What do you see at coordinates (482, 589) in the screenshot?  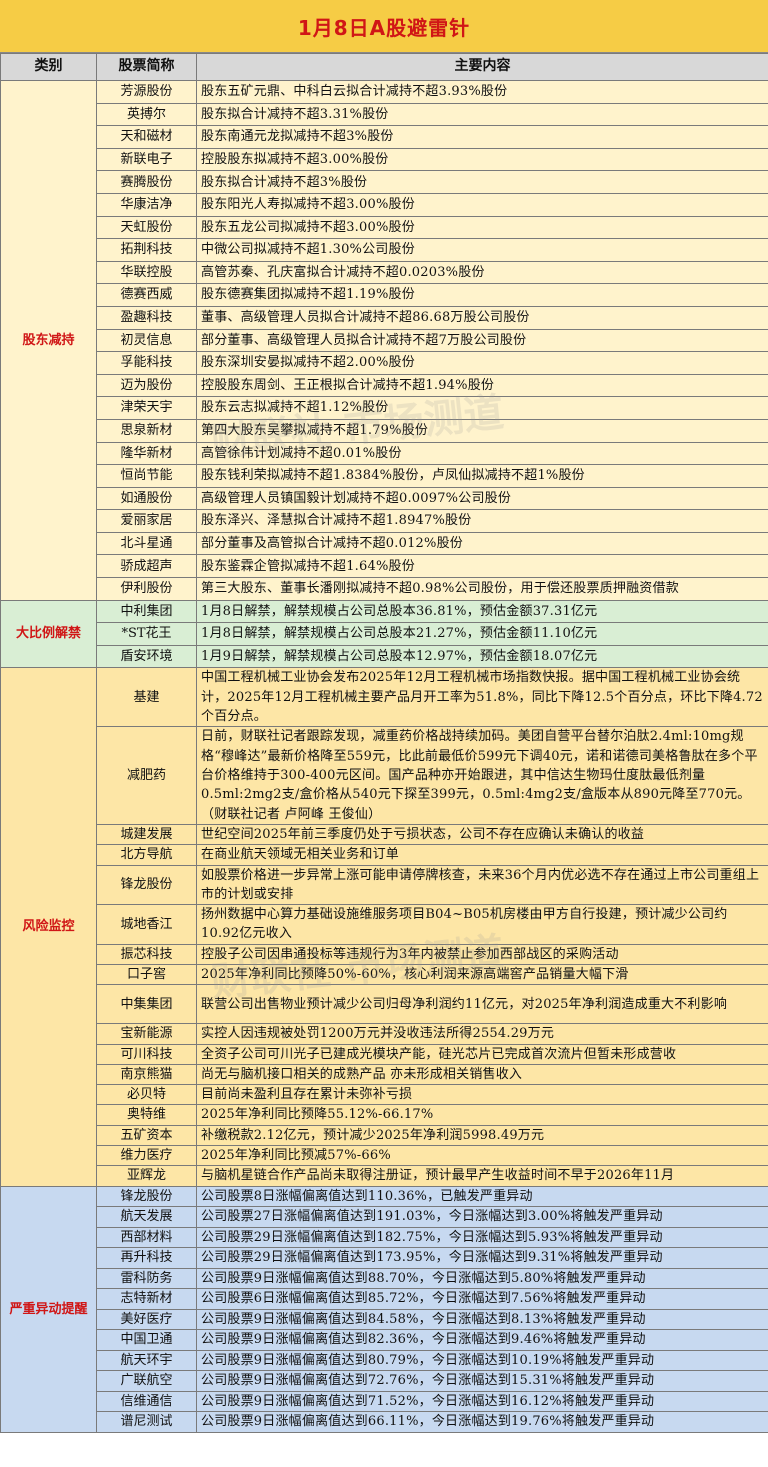 I see `content-cell: 第三大股东、董事长潘刚拟减持不超0.98%公司股份，用于偿还股票质押融资借款` at bounding box center [482, 589].